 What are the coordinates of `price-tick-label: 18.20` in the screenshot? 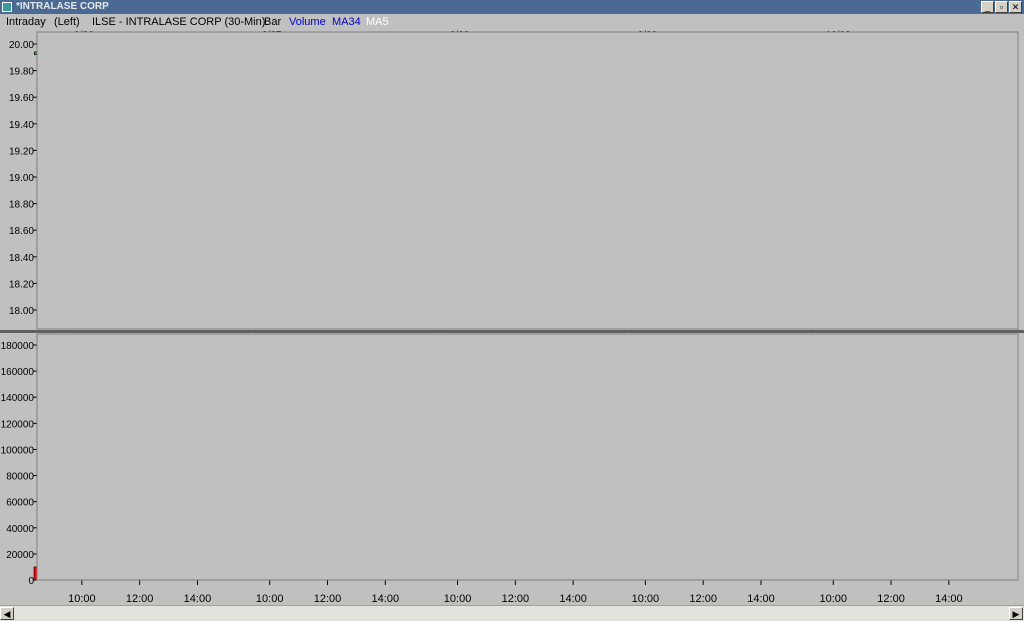 It's located at (21, 284).